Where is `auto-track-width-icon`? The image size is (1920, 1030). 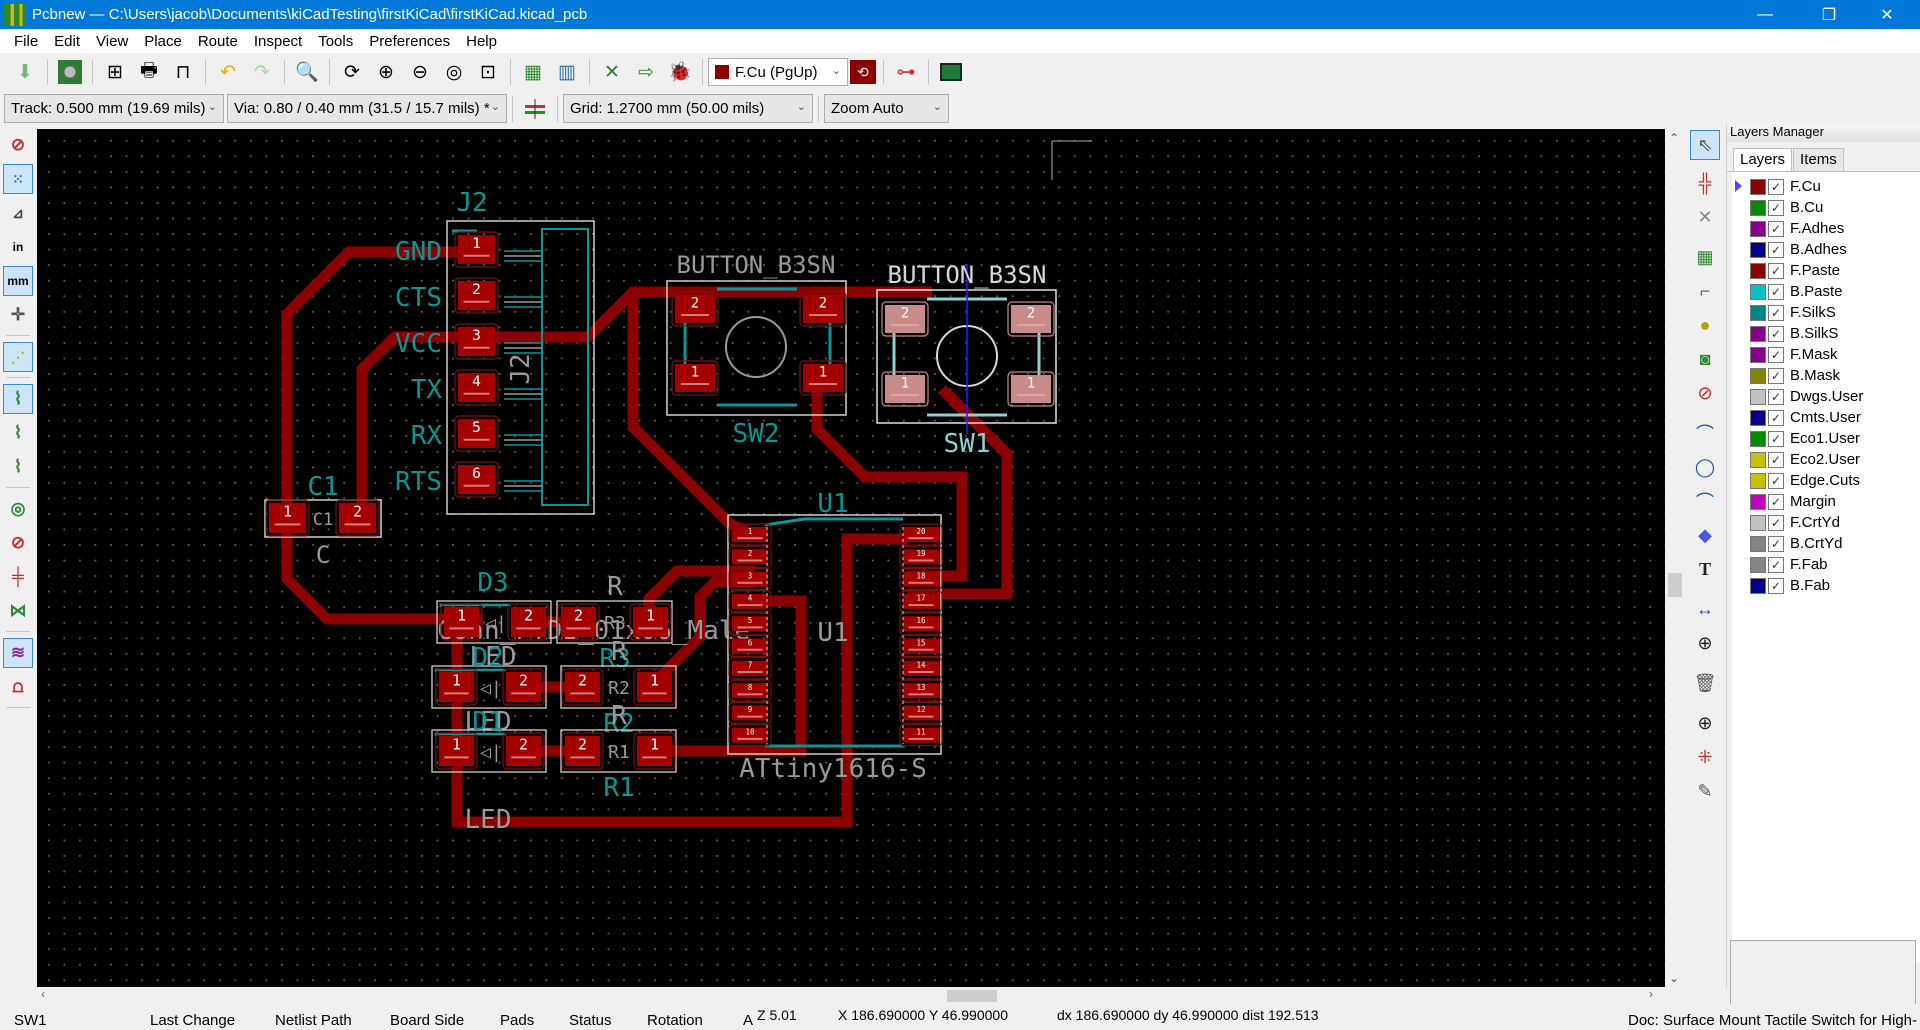 auto-track-width-icon is located at coordinates (535, 109).